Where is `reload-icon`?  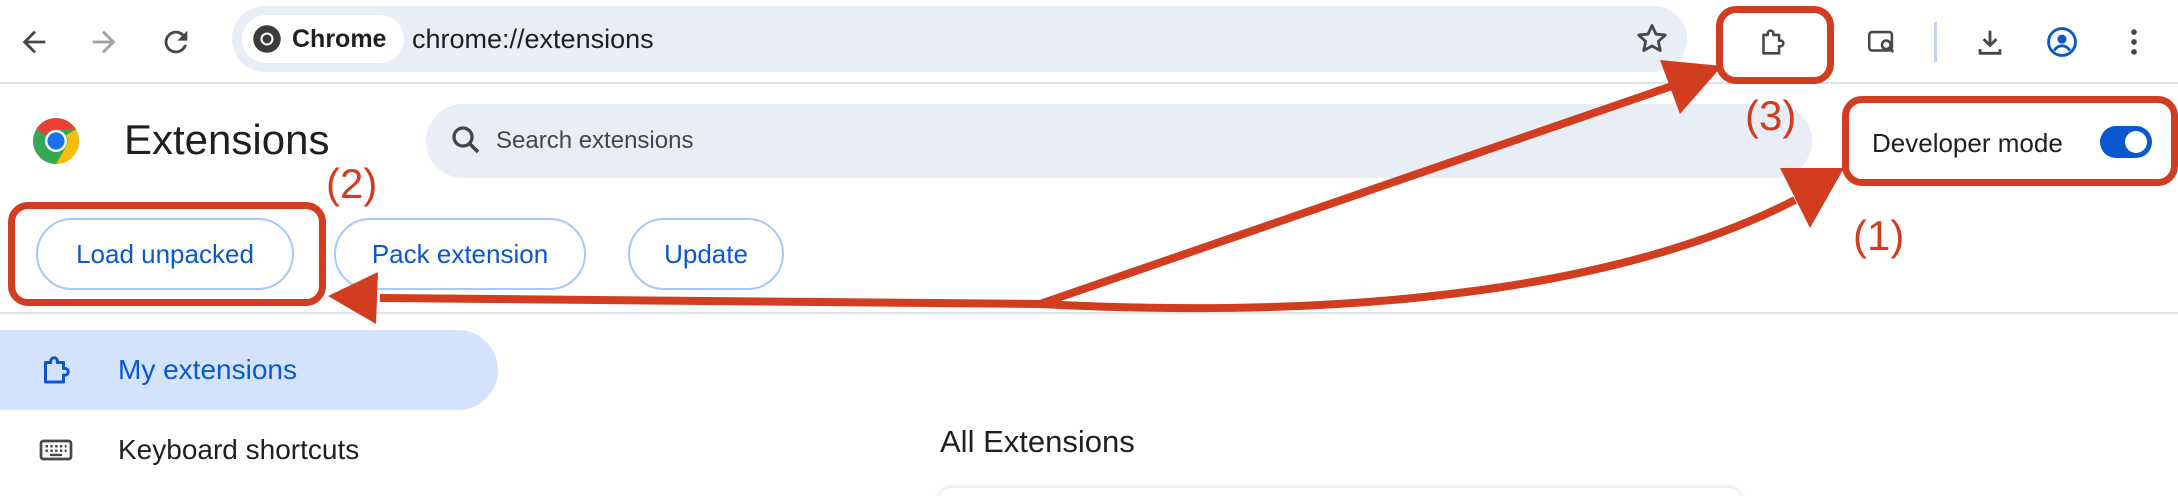
reload-icon is located at coordinates (176, 42).